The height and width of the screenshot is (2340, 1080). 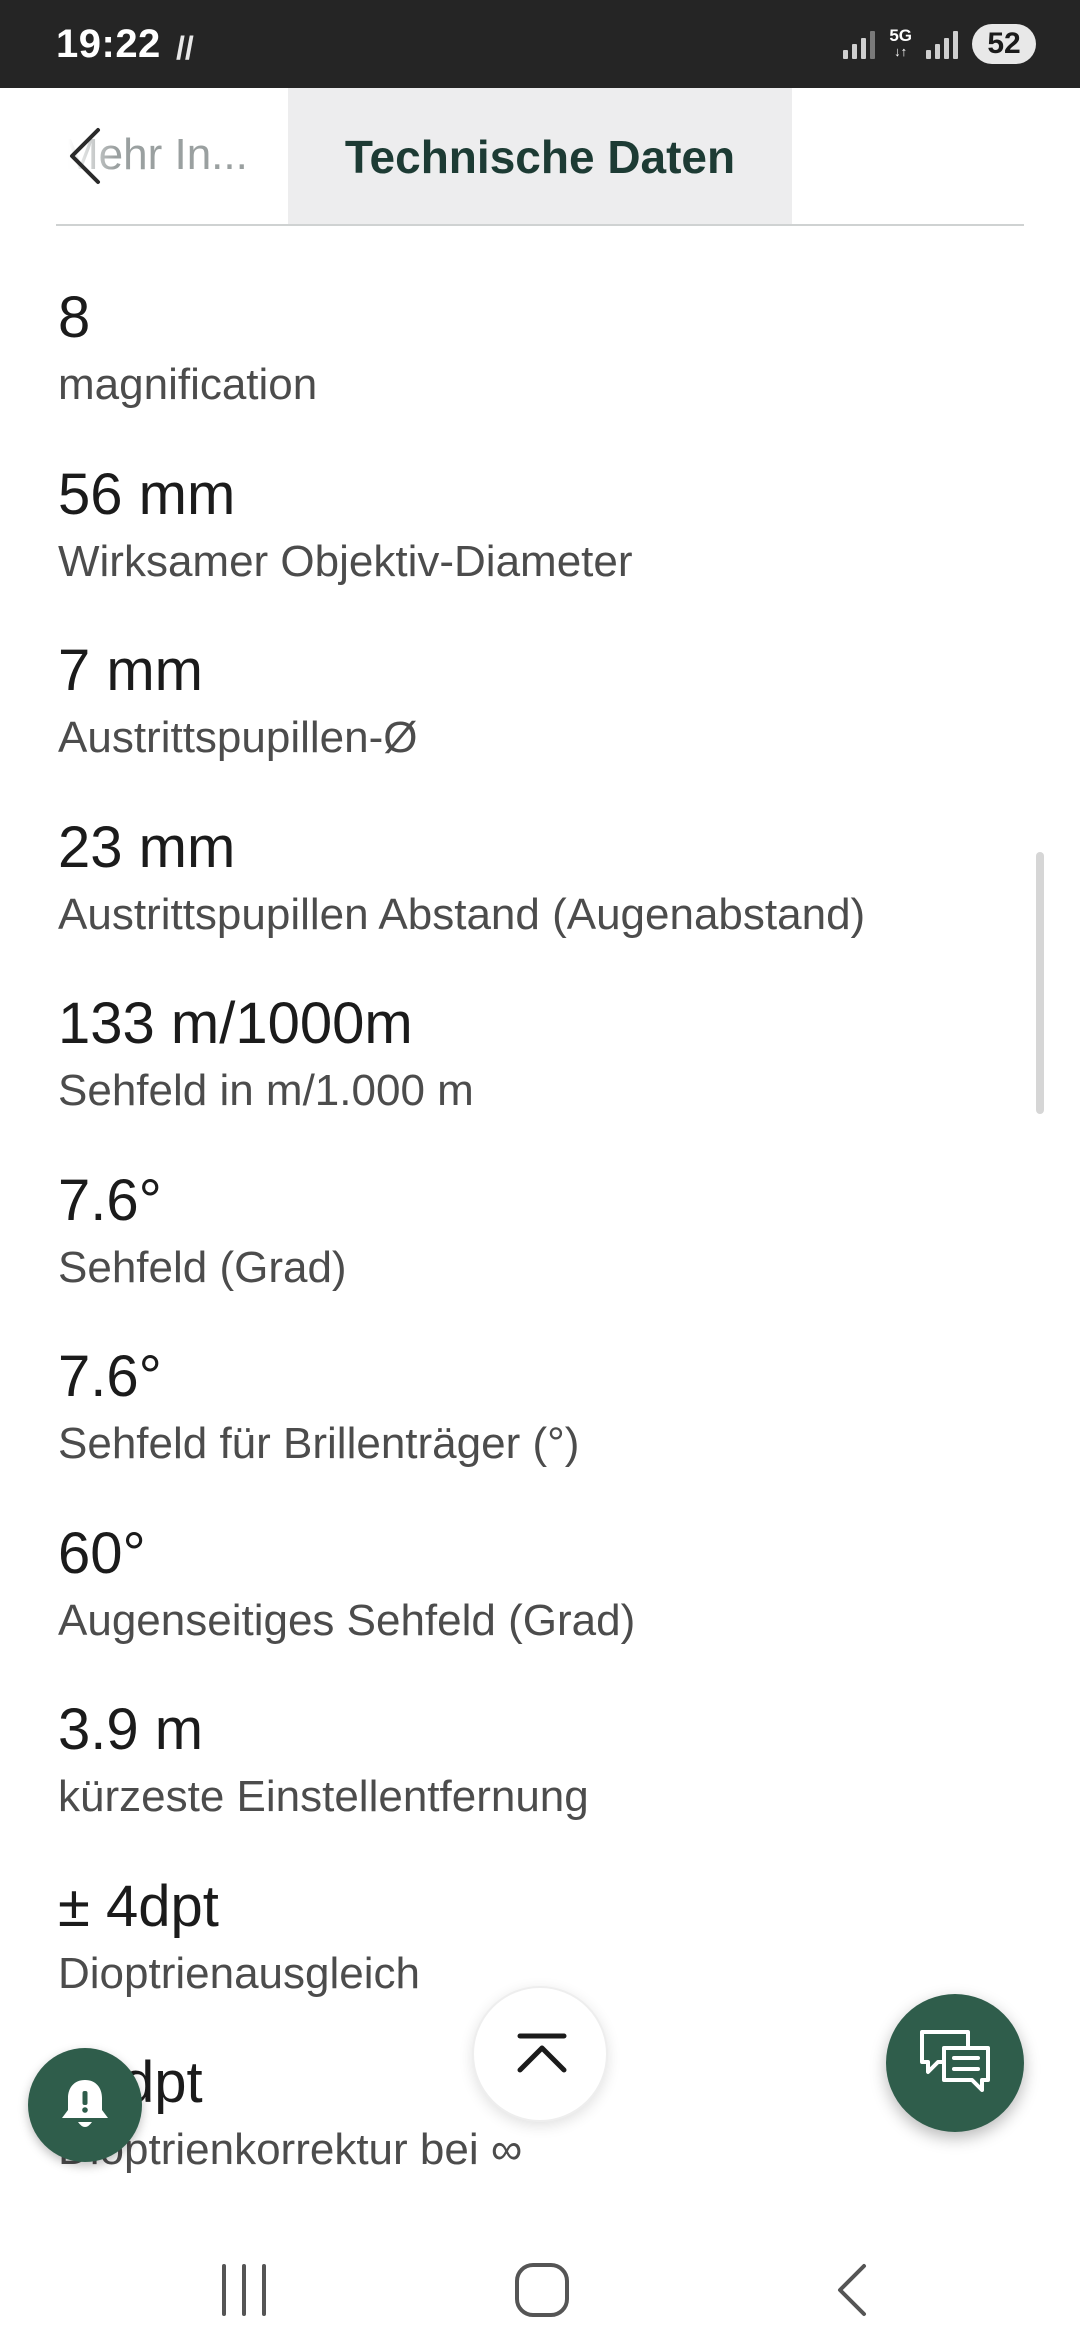 I want to click on status-right: 5G ↓↑ 52, so click(x=939, y=44).